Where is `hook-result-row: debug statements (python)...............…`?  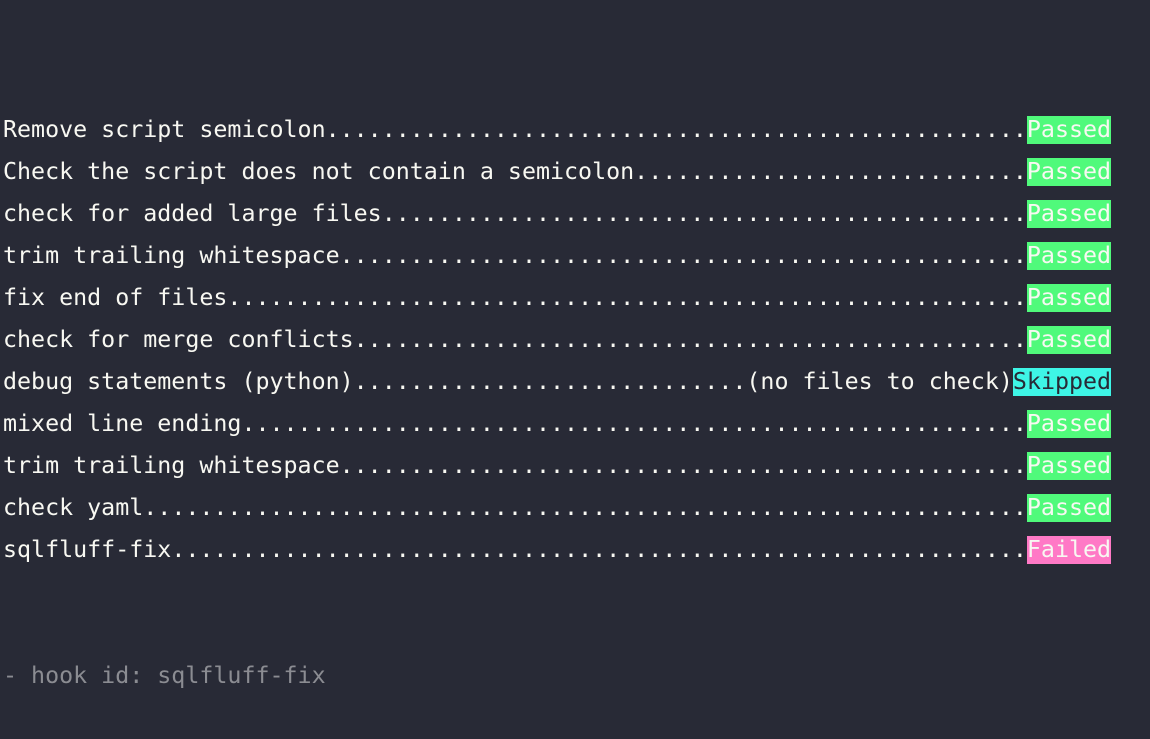 hook-result-row: debug statements (python)...............… is located at coordinates (557, 382).